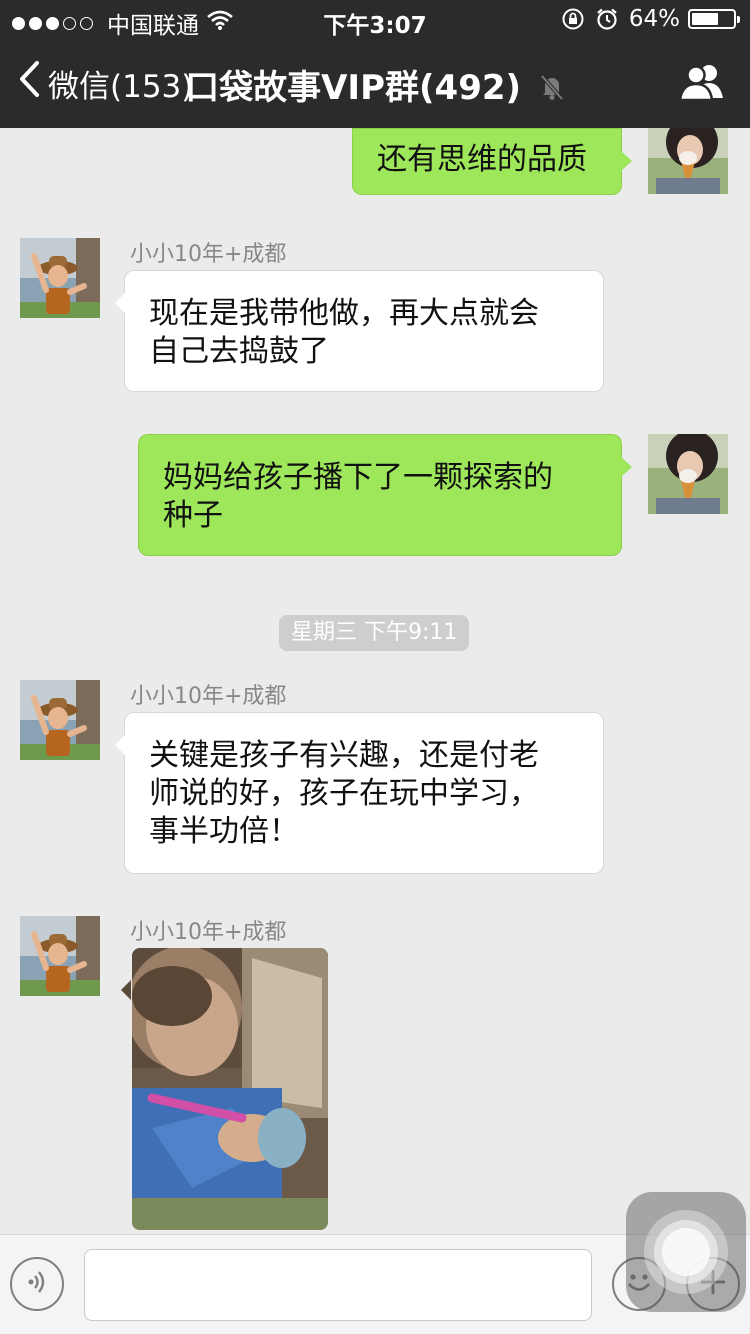 This screenshot has height=1334, width=750. I want to click on alarm-icon, so click(607, 19).